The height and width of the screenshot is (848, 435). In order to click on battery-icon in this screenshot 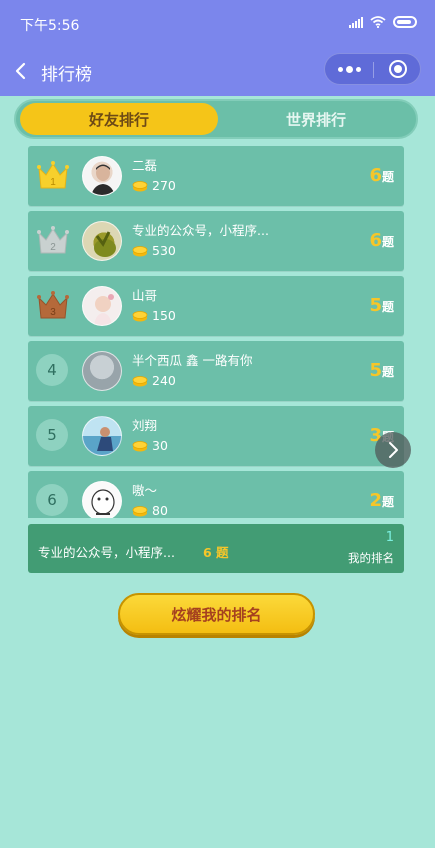, I will do `click(405, 22)`.